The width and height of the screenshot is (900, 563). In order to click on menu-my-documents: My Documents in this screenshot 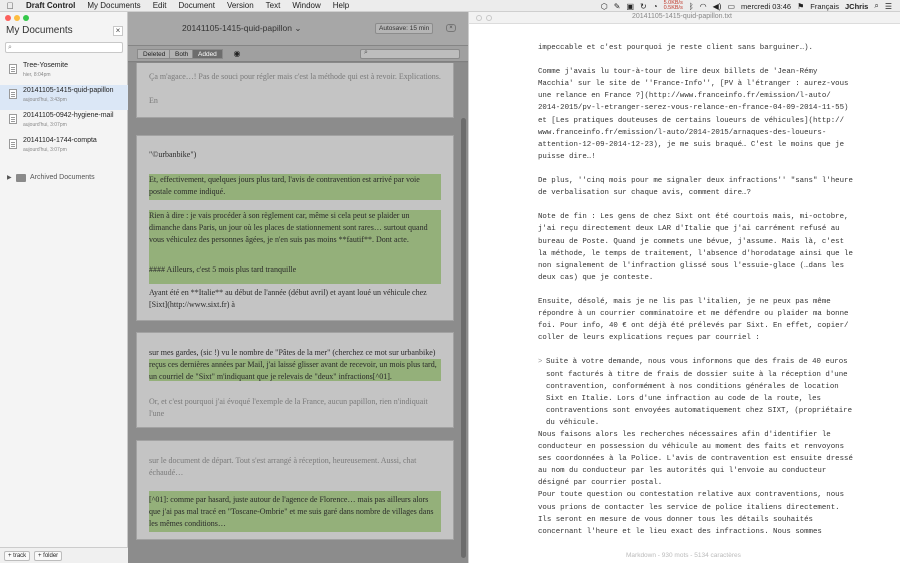, I will do `click(113, 5)`.